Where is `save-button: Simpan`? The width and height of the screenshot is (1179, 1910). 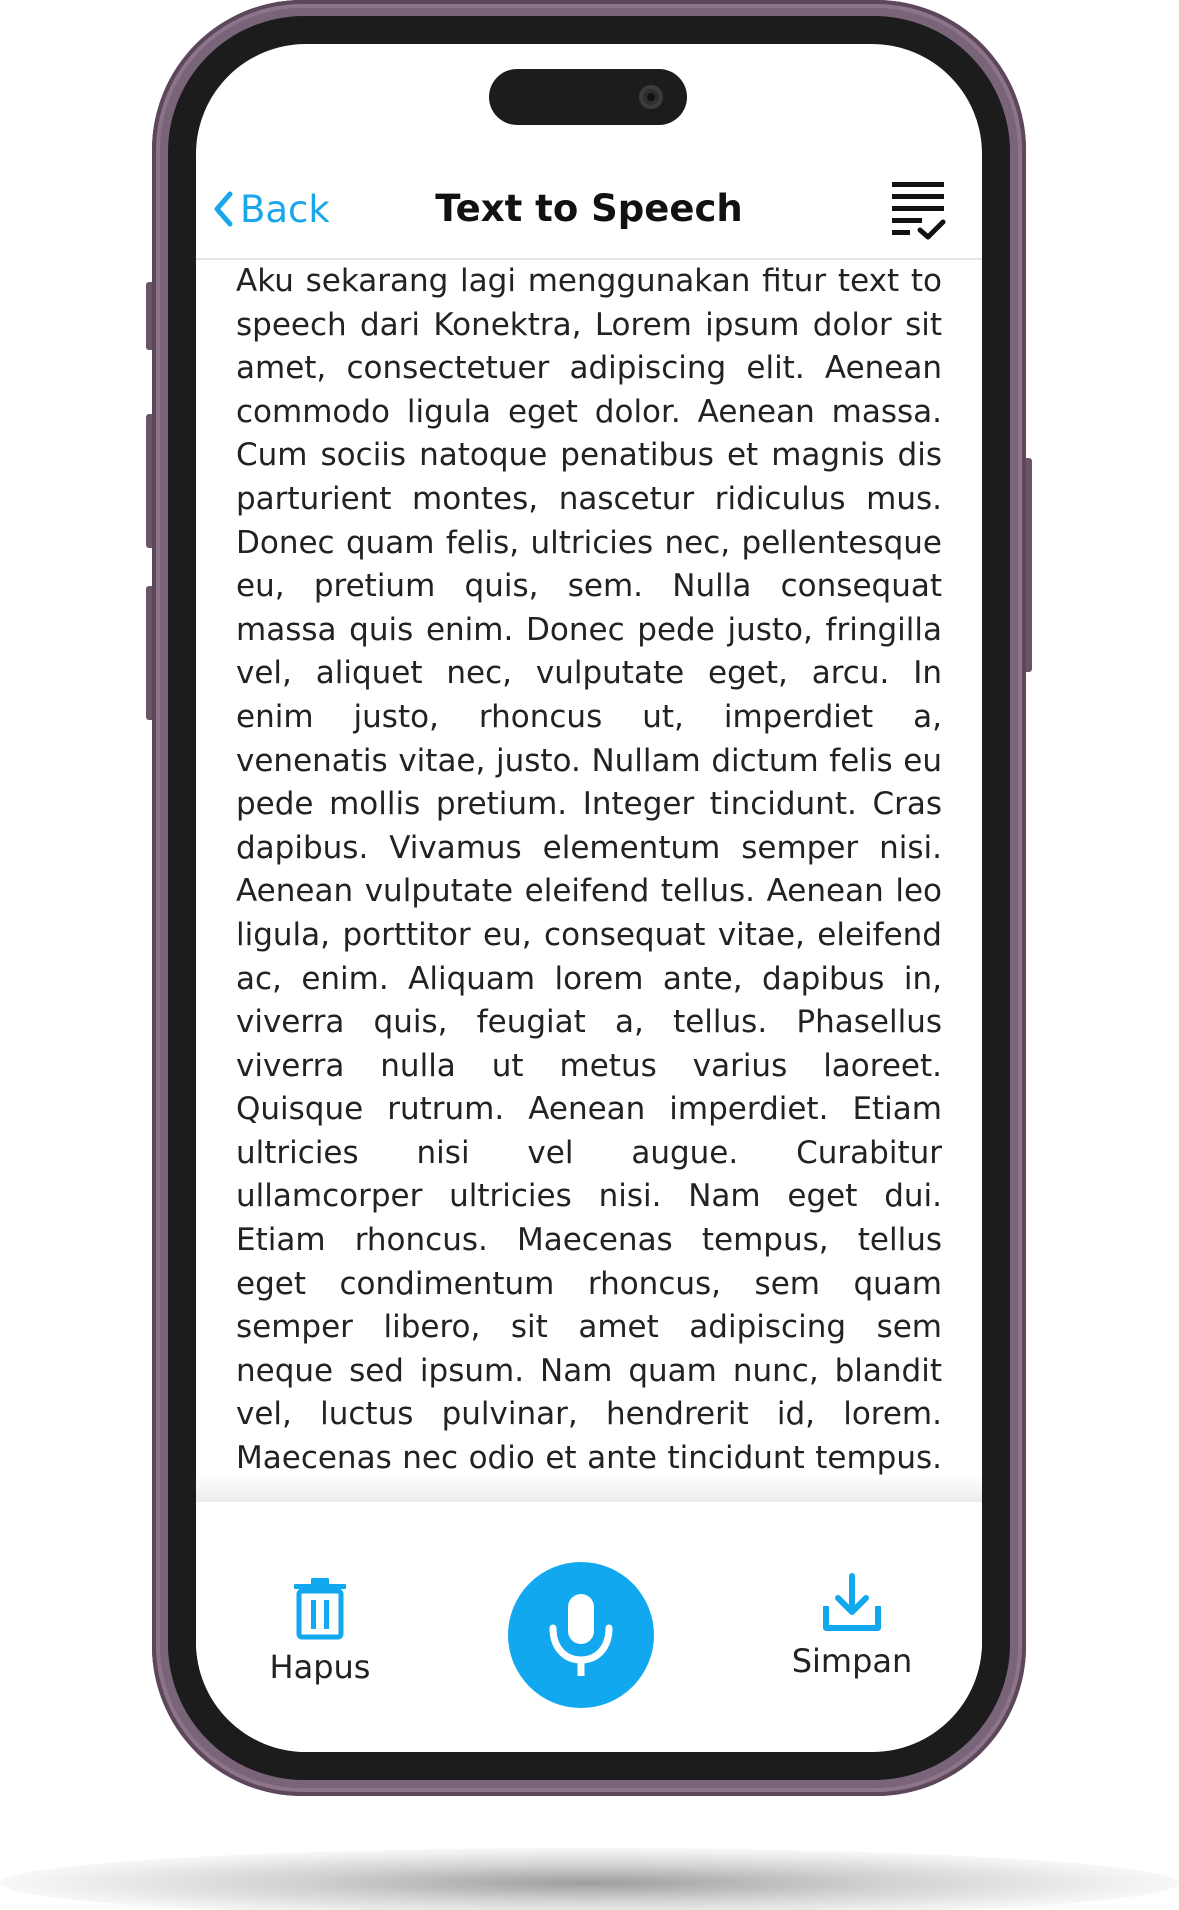 save-button: Simpan is located at coordinates (852, 1626).